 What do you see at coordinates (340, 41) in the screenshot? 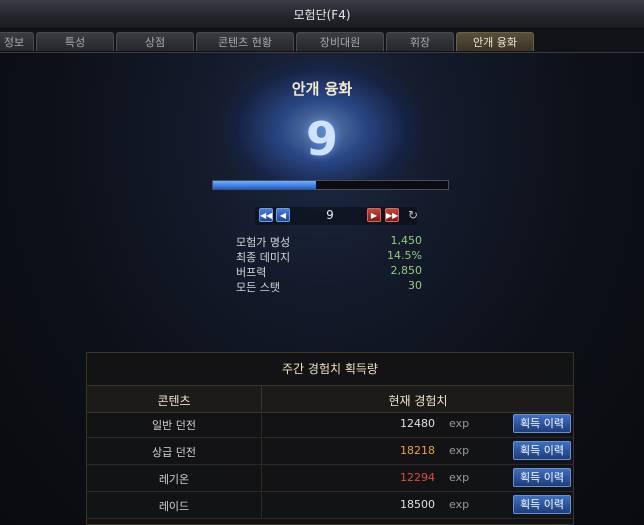
I see `tab-equipment-crew: 장비대원` at bounding box center [340, 41].